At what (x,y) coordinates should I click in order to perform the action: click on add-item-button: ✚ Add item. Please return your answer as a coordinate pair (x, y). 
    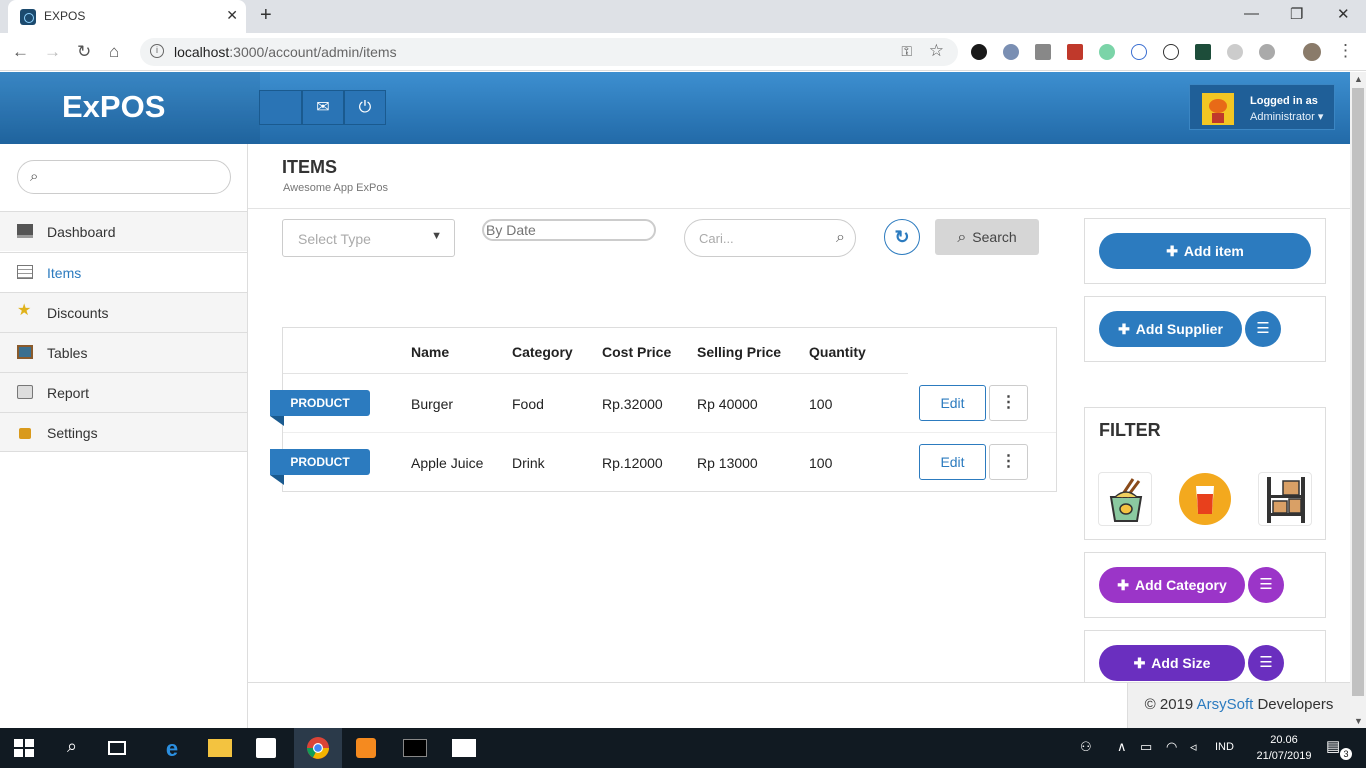
    Looking at the image, I should click on (1205, 251).